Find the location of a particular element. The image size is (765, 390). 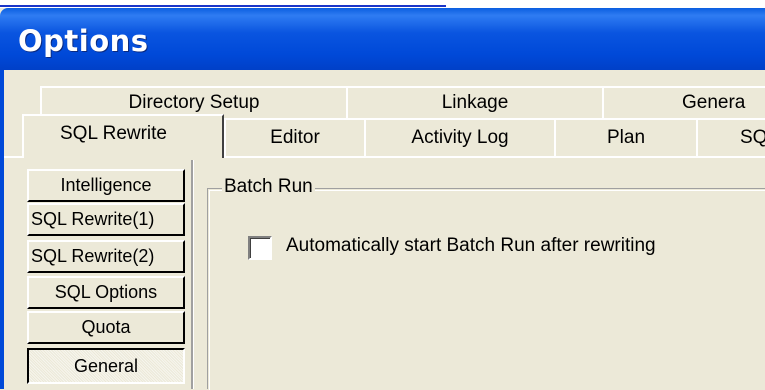

sidebar-item-sql-options: SQL Options is located at coordinates (106, 292).